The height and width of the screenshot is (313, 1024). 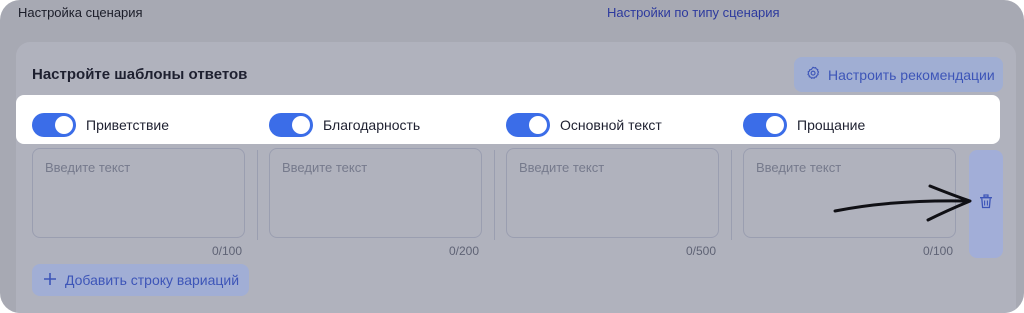 I want to click on configure-recommendations-button: Настроить рекомендации, so click(x=898, y=74).